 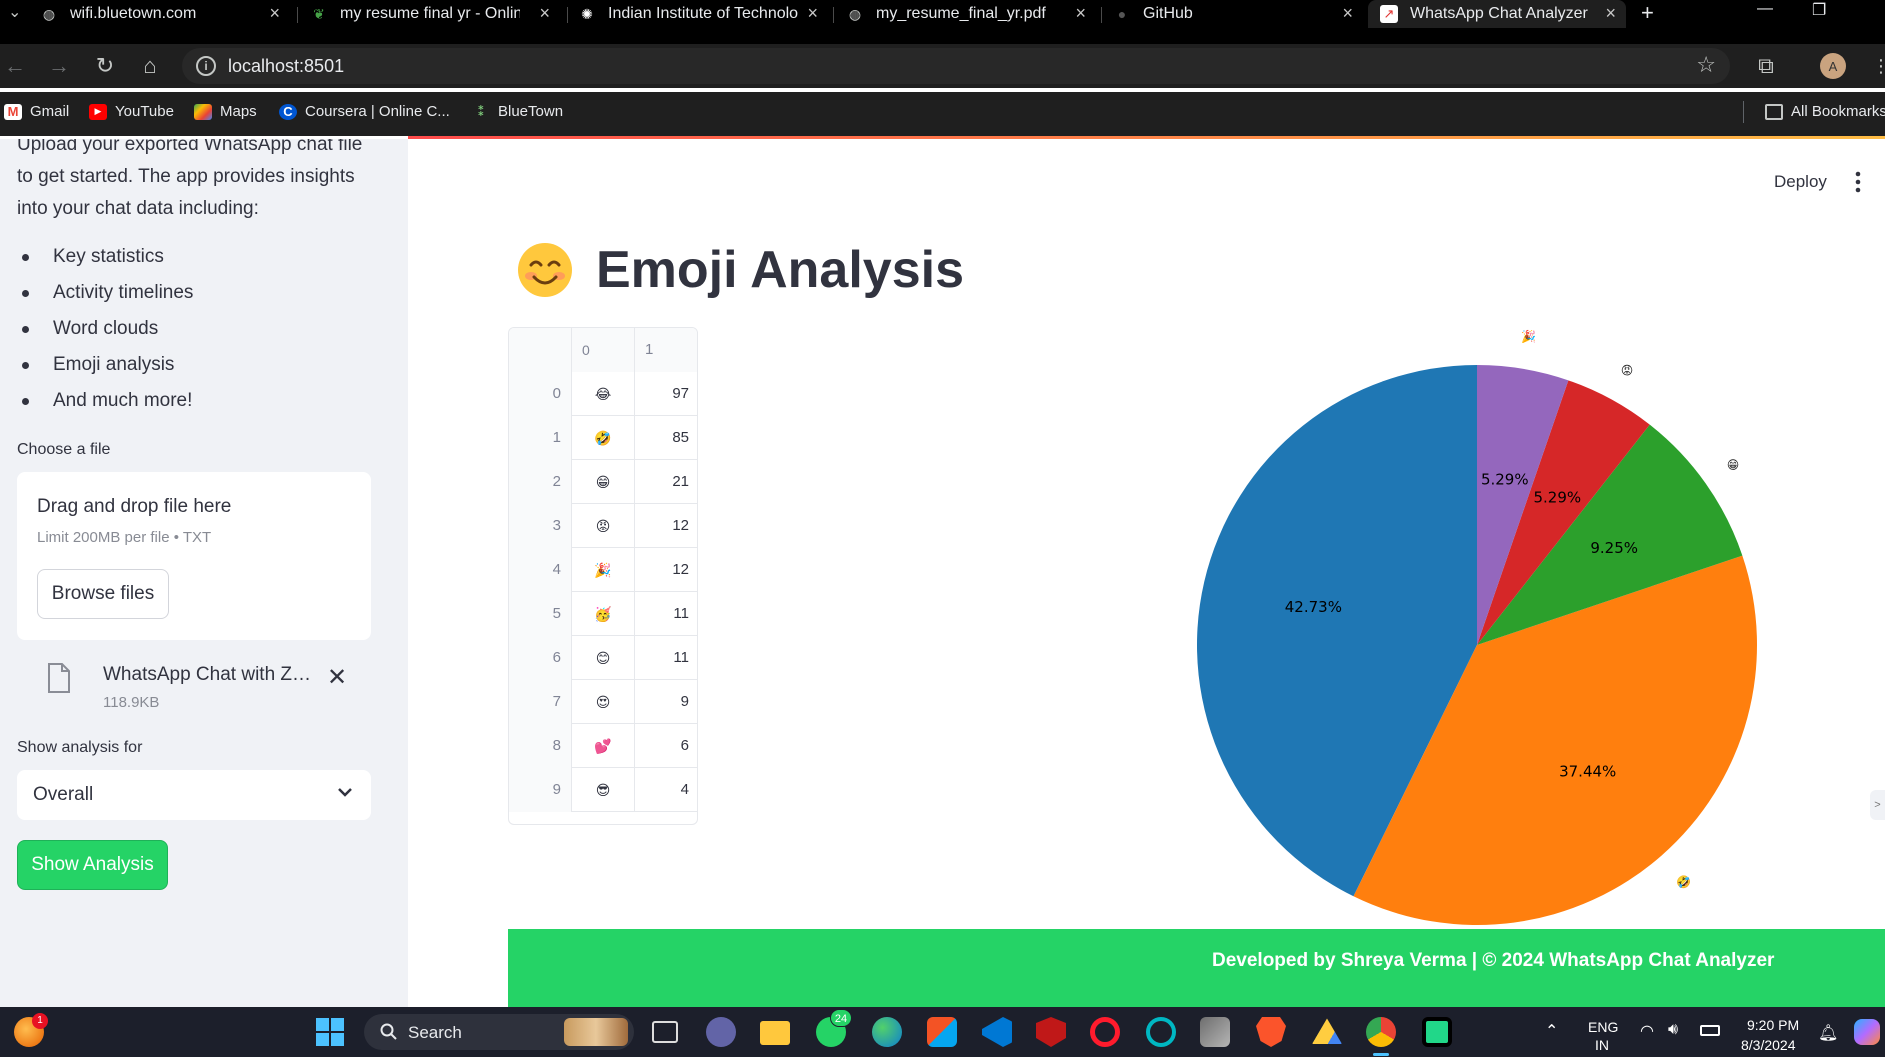 I want to click on deploy-button: Deploy, so click(x=1800, y=182).